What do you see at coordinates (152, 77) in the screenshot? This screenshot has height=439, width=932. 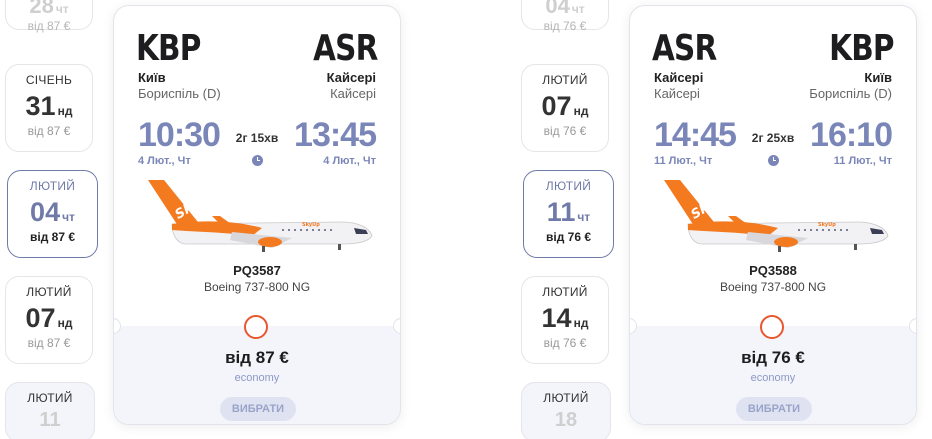 I see `origin-city: Київ` at bounding box center [152, 77].